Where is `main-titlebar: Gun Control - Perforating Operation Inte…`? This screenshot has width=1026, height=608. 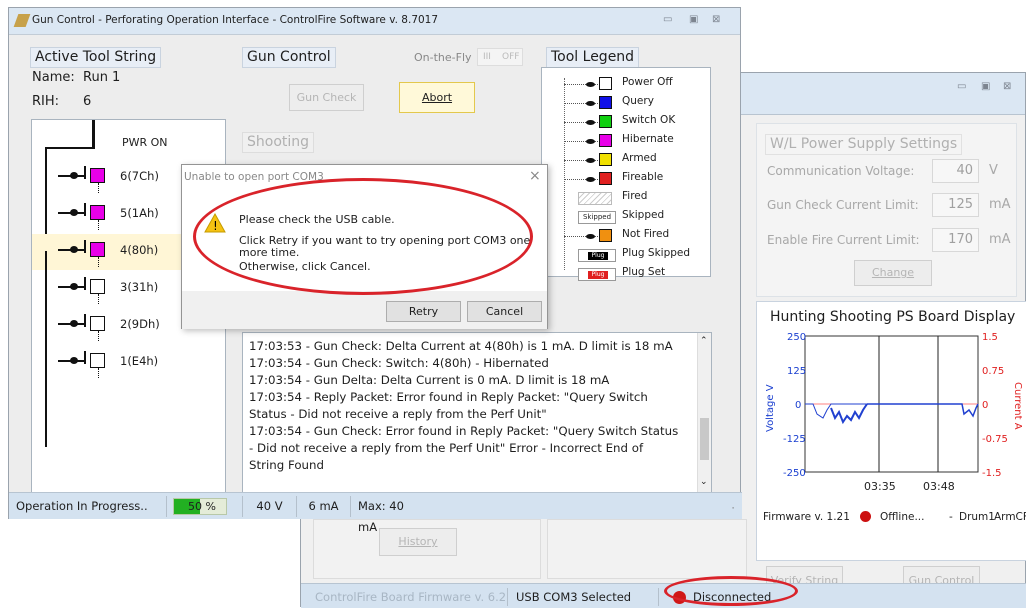 main-titlebar: Gun Control - Perforating Operation Inte… is located at coordinates (374, 21).